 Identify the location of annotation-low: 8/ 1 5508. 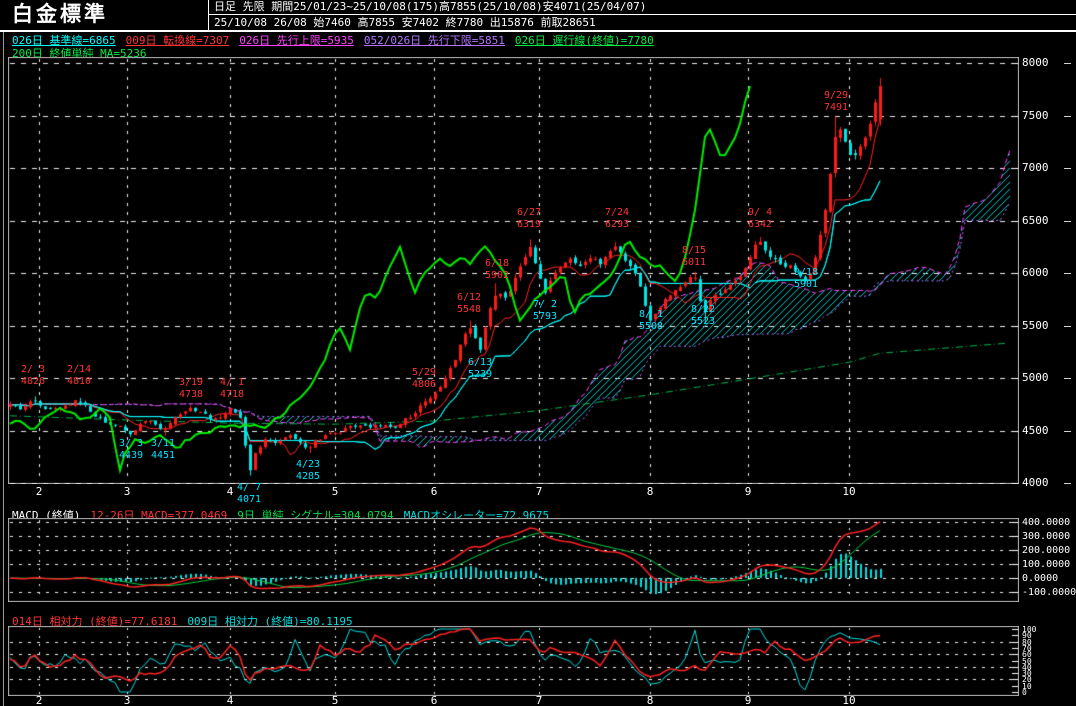
(651, 320).